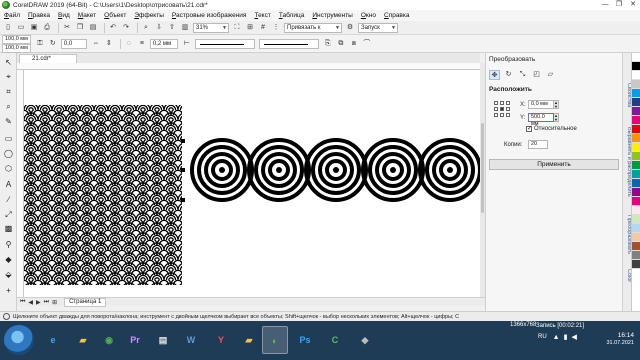 This screenshot has width=640, height=360. Describe the element at coordinates (494, 75) in the screenshot. I see `position-mode-icon: ✥` at that location.